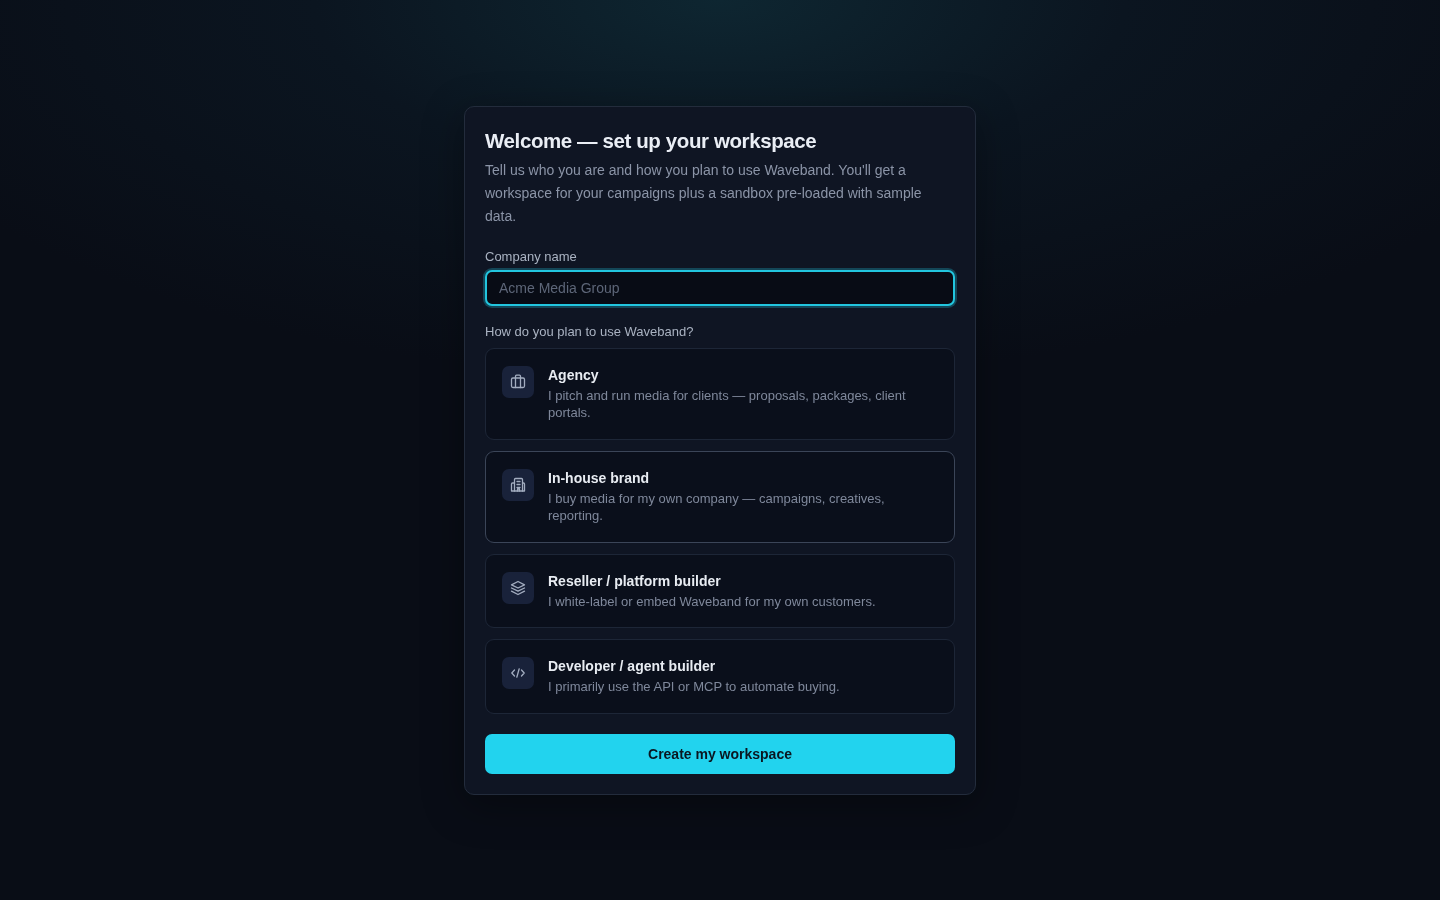 The image size is (1440, 900). What do you see at coordinates (574, 374) in the screenshot?
I see `option-title: Agency` at bounding box center [574, 374].